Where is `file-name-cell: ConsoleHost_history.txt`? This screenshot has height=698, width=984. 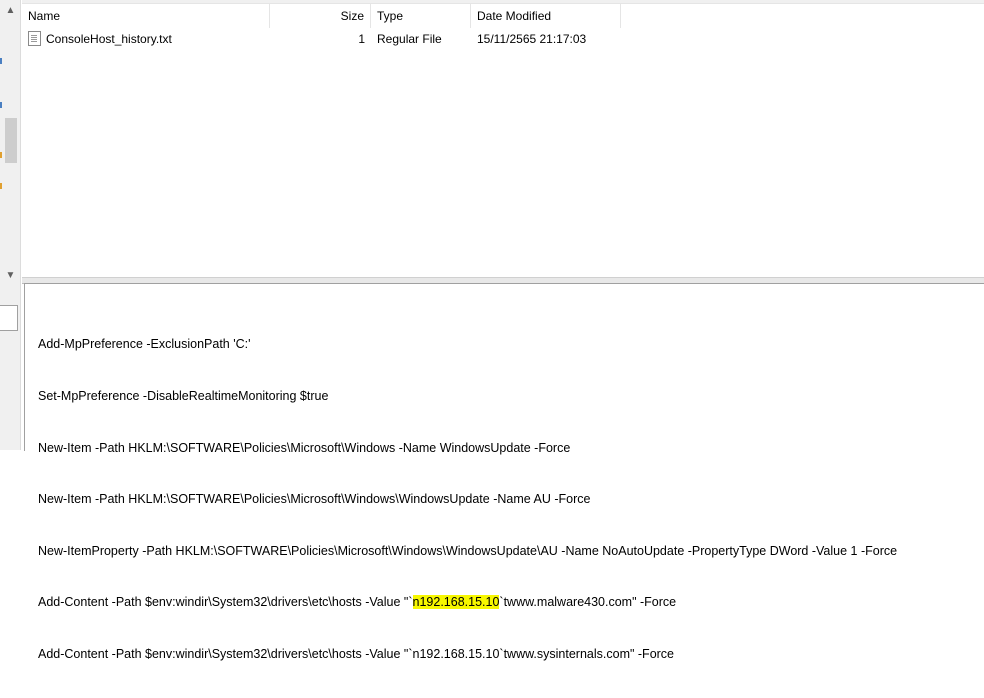 file-name-cell: ConsoleHost_history.txt is located at coordinates (146, 39).